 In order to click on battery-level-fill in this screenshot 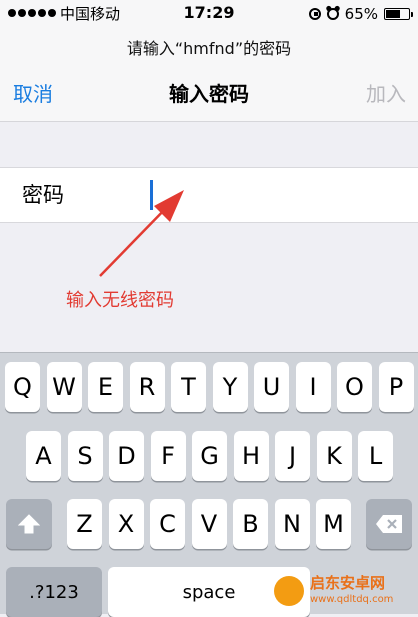, I will do `click(393, 14)`.